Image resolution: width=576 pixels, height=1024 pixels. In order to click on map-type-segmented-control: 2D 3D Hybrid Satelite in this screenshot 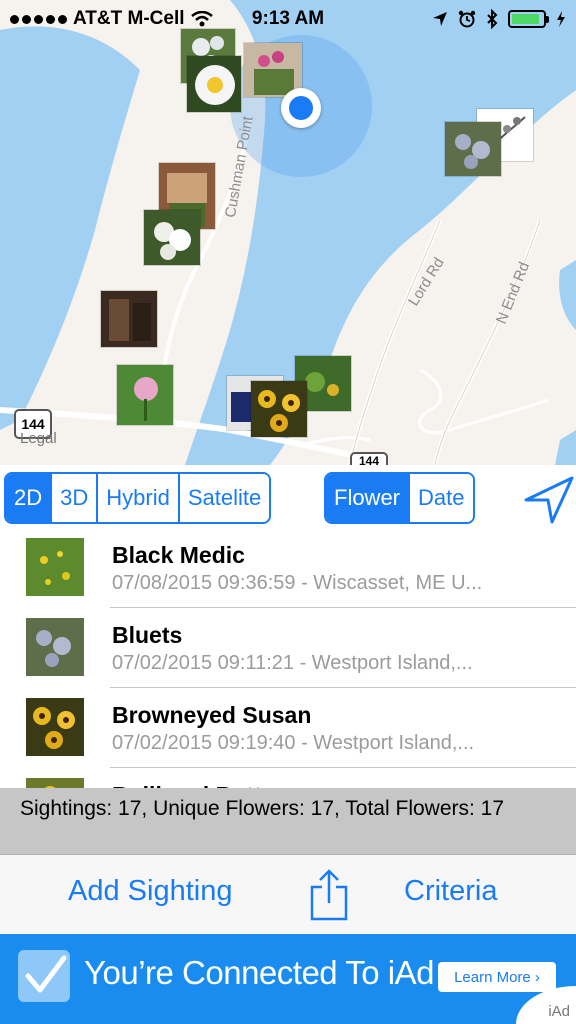, I will do `click(138, 498)`.